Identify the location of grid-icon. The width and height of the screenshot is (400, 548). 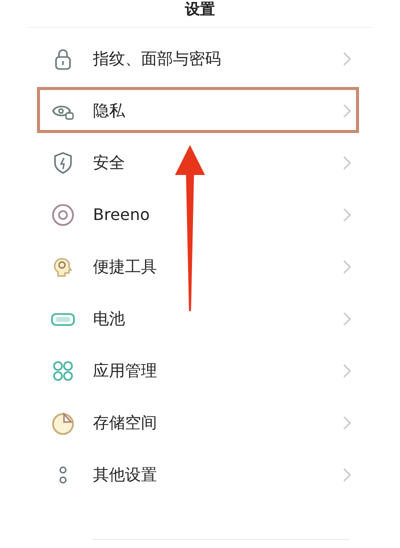
(63, 371).